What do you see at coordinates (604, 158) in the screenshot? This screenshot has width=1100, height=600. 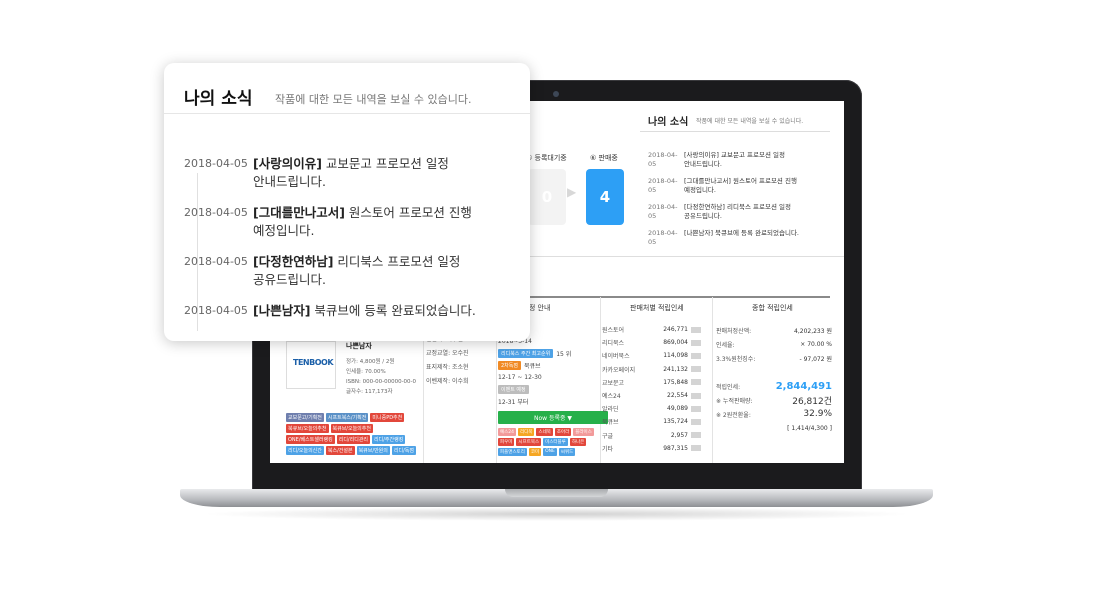 I see `step-label-selling: ⑥ 판매중` at bounding box center [604, 158].